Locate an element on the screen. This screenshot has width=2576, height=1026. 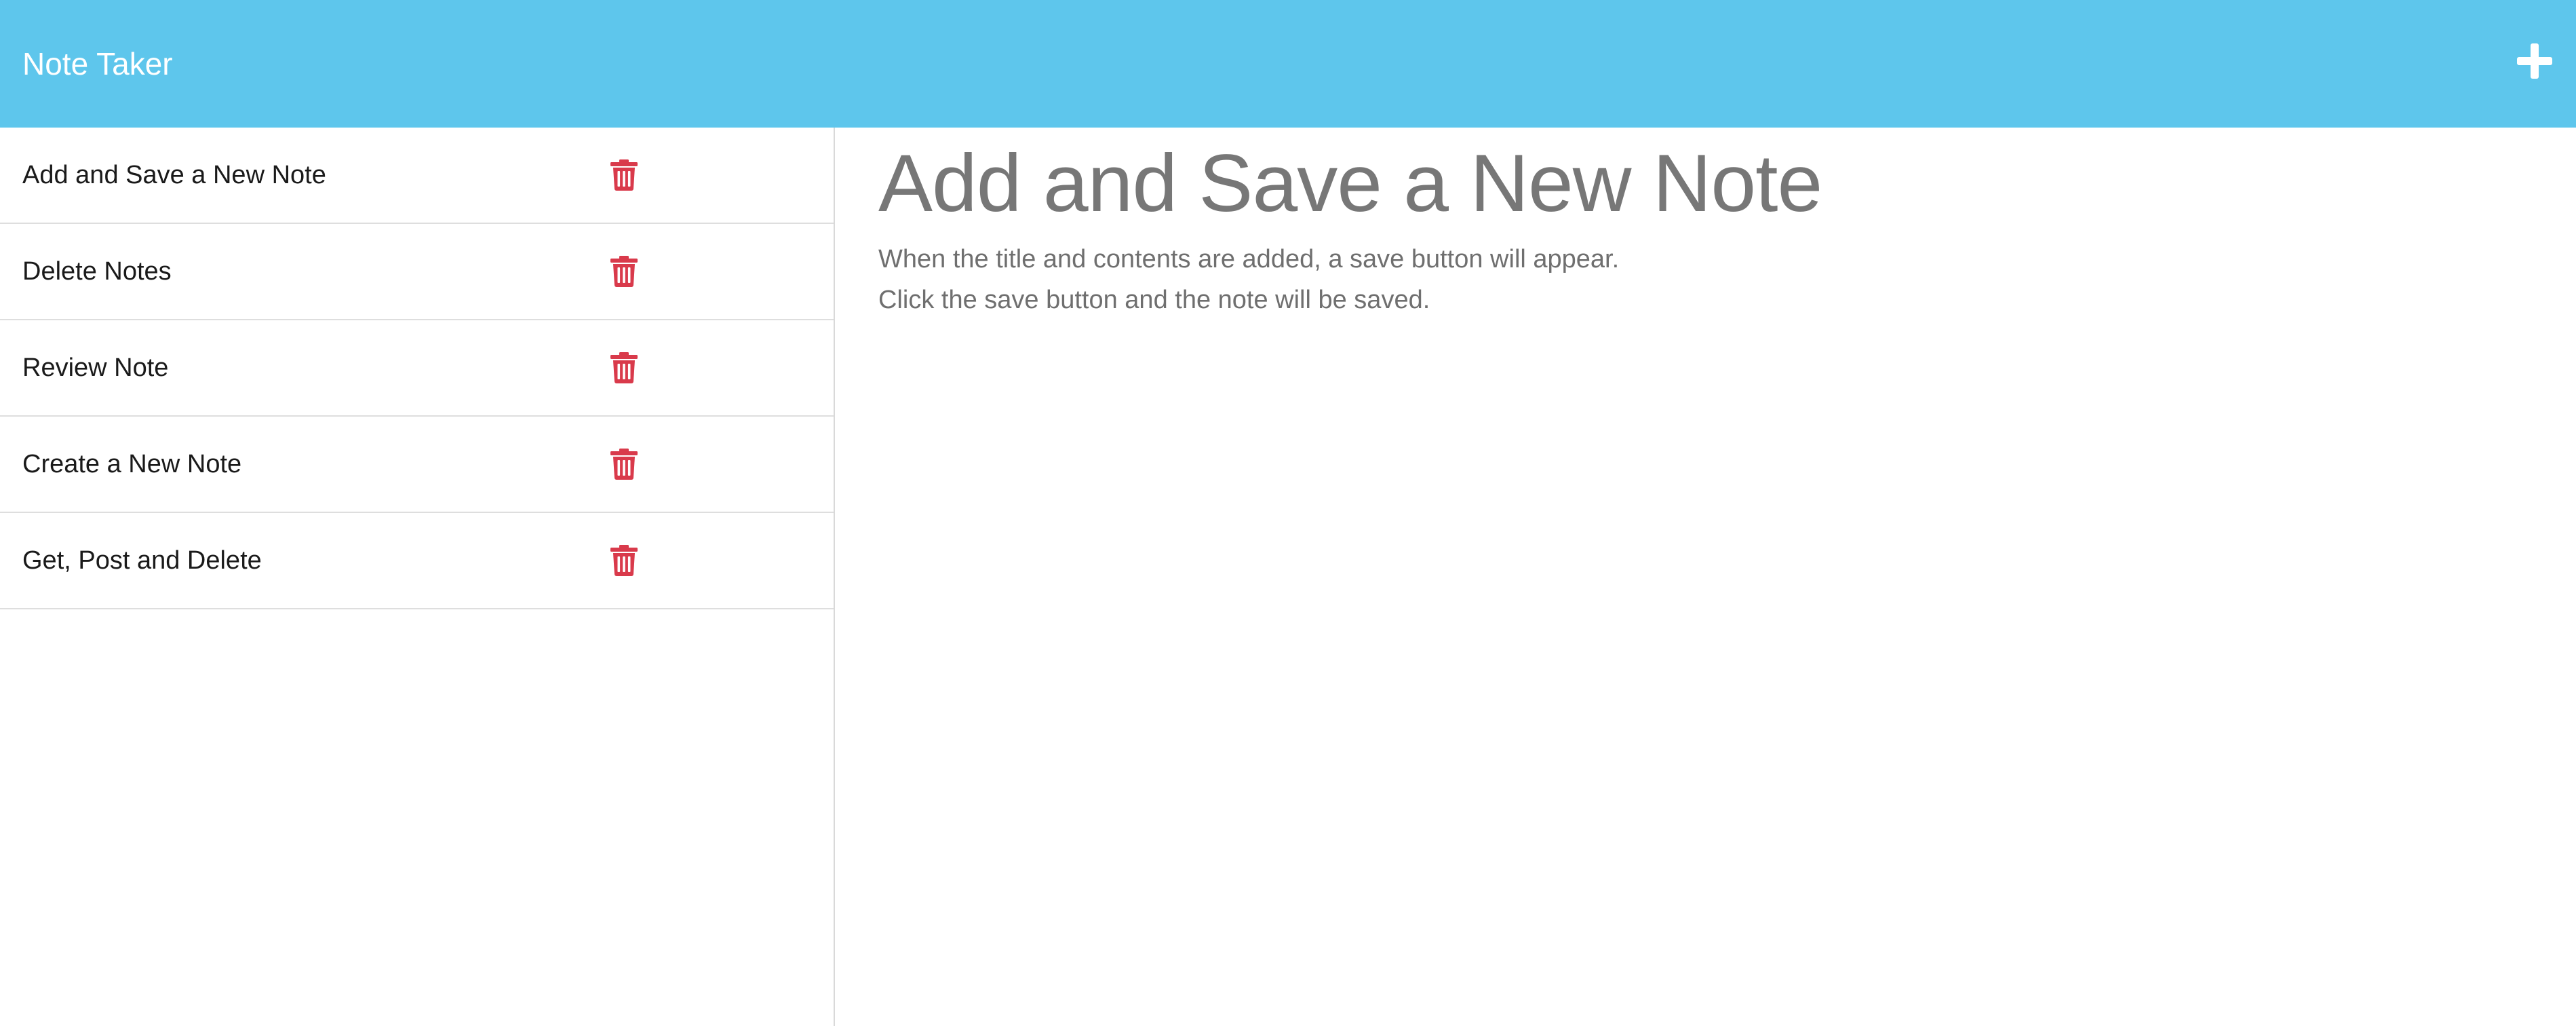
list-item: Add and Save a New Note is located at coordinates (417, 176).